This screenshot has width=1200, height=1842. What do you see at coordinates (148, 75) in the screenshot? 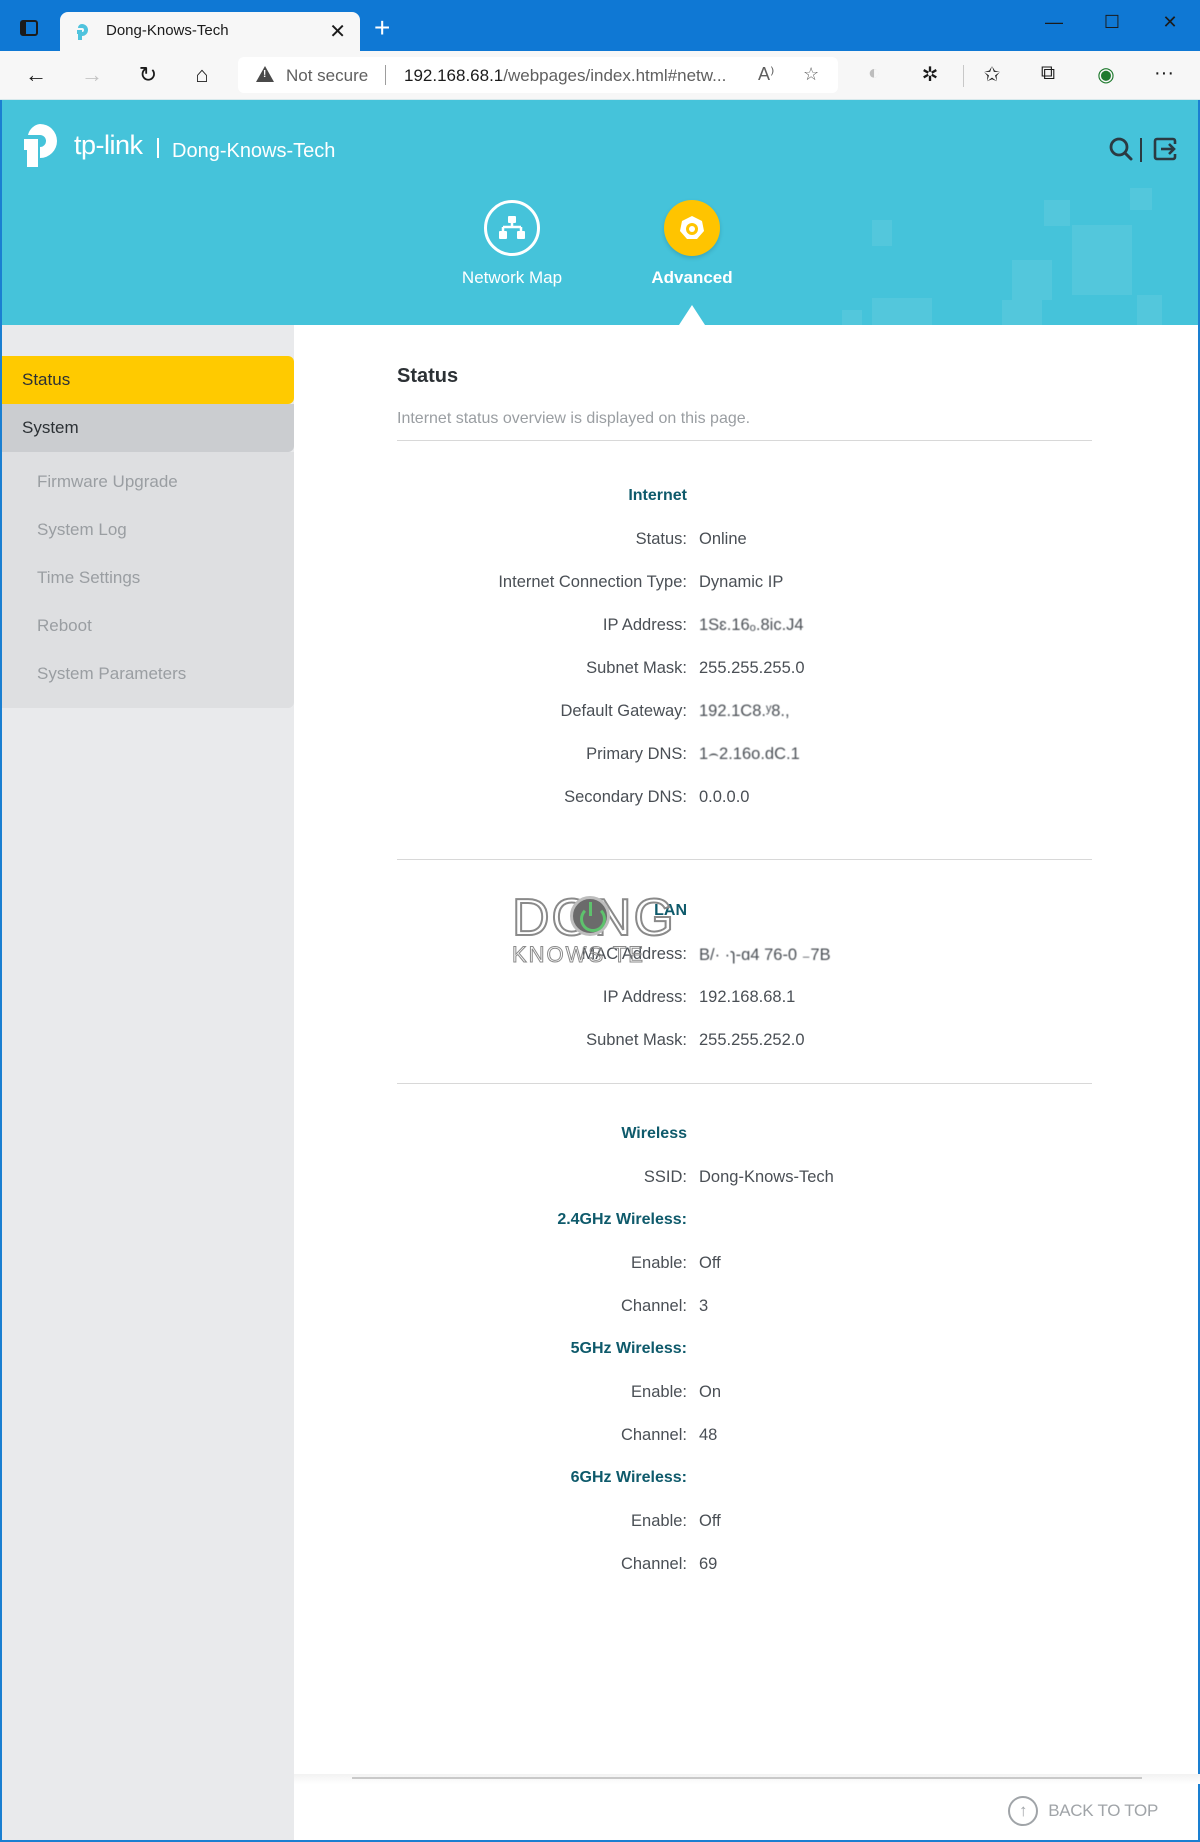
I see `reload-icon: ↻` at bounding box center [148, 75].